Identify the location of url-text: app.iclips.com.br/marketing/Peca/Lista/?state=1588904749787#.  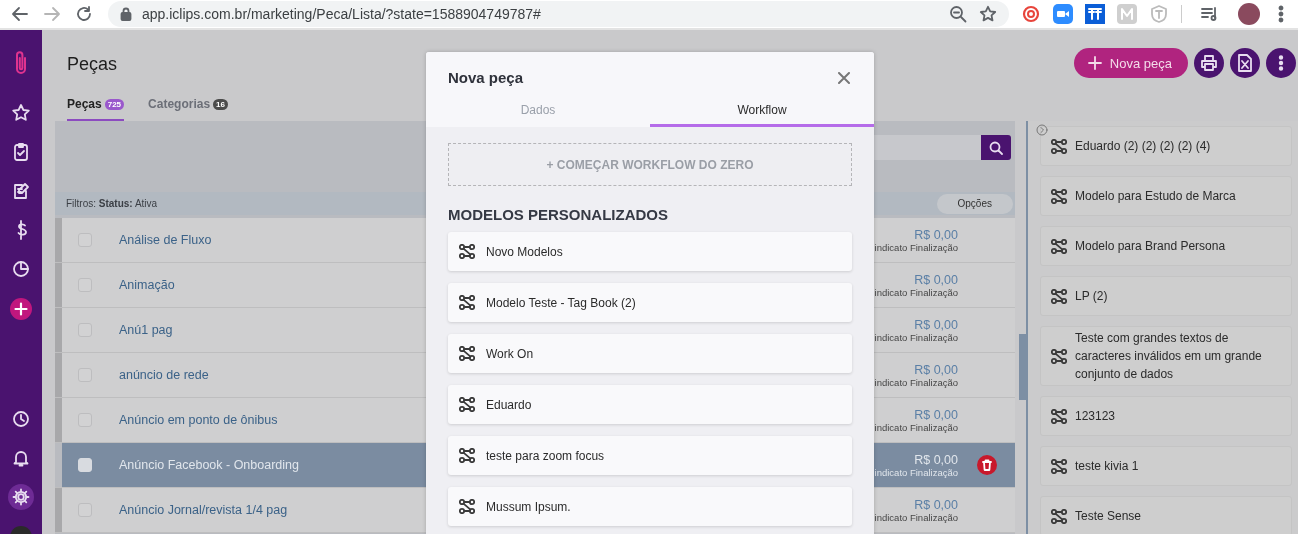
(341, 14).